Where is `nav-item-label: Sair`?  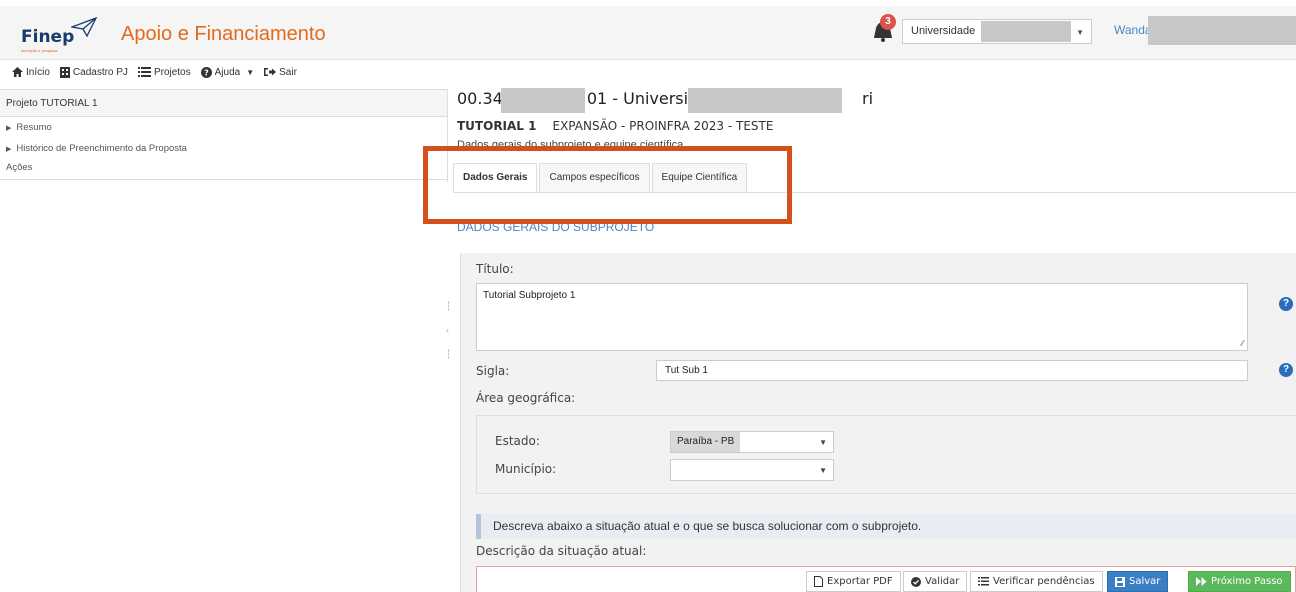 nav-item-label: Sair is located at coordinates (288, 72).